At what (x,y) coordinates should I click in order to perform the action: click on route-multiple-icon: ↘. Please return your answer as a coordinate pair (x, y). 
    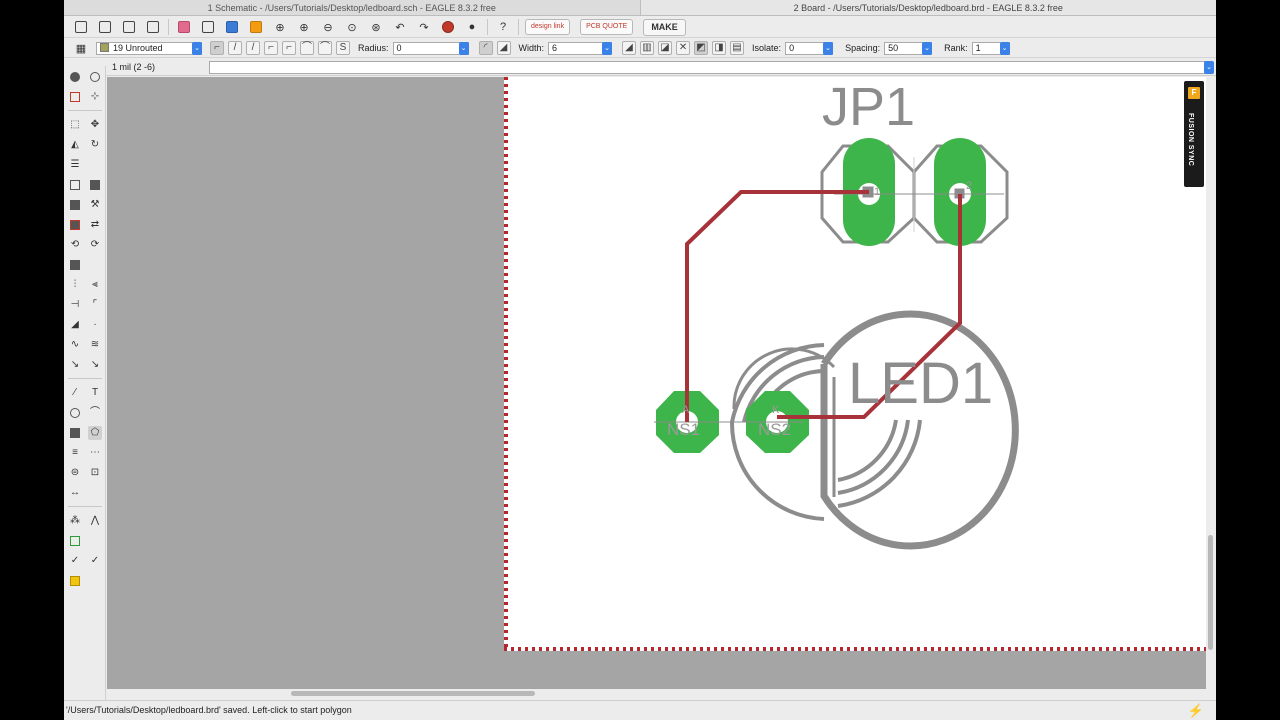
    Looking at the image, I should click on (95, 365).